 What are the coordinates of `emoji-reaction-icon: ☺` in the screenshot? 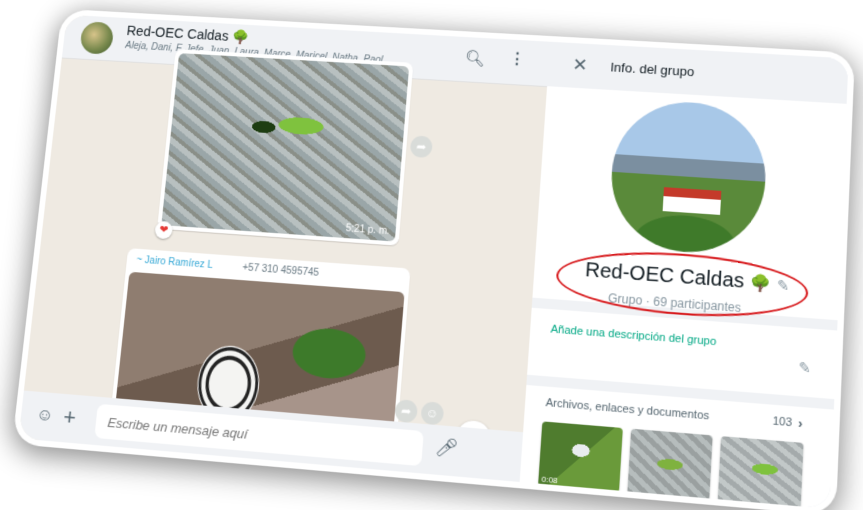 It's located at (432, 413).